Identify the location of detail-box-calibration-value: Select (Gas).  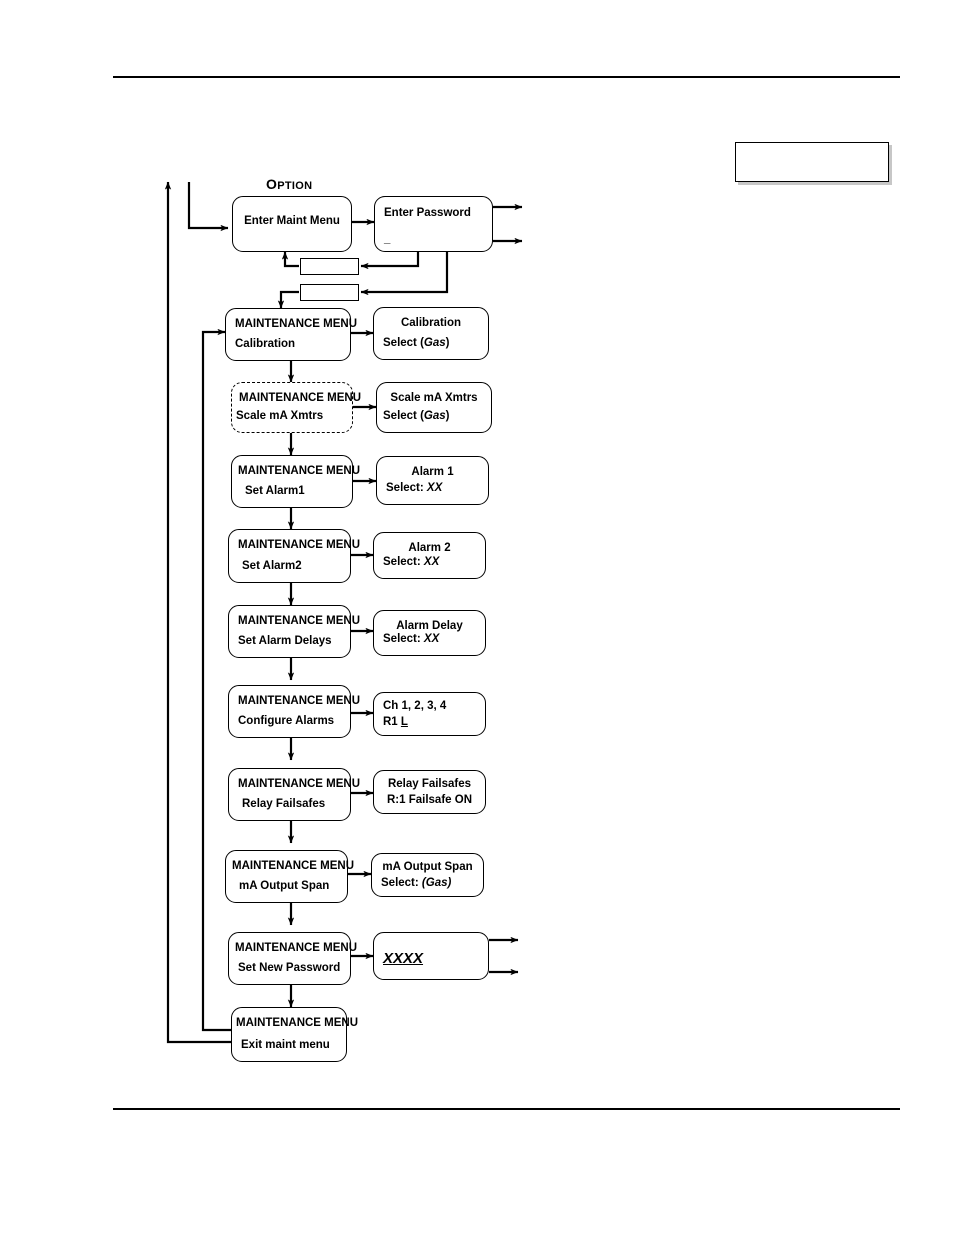
(435, 343).